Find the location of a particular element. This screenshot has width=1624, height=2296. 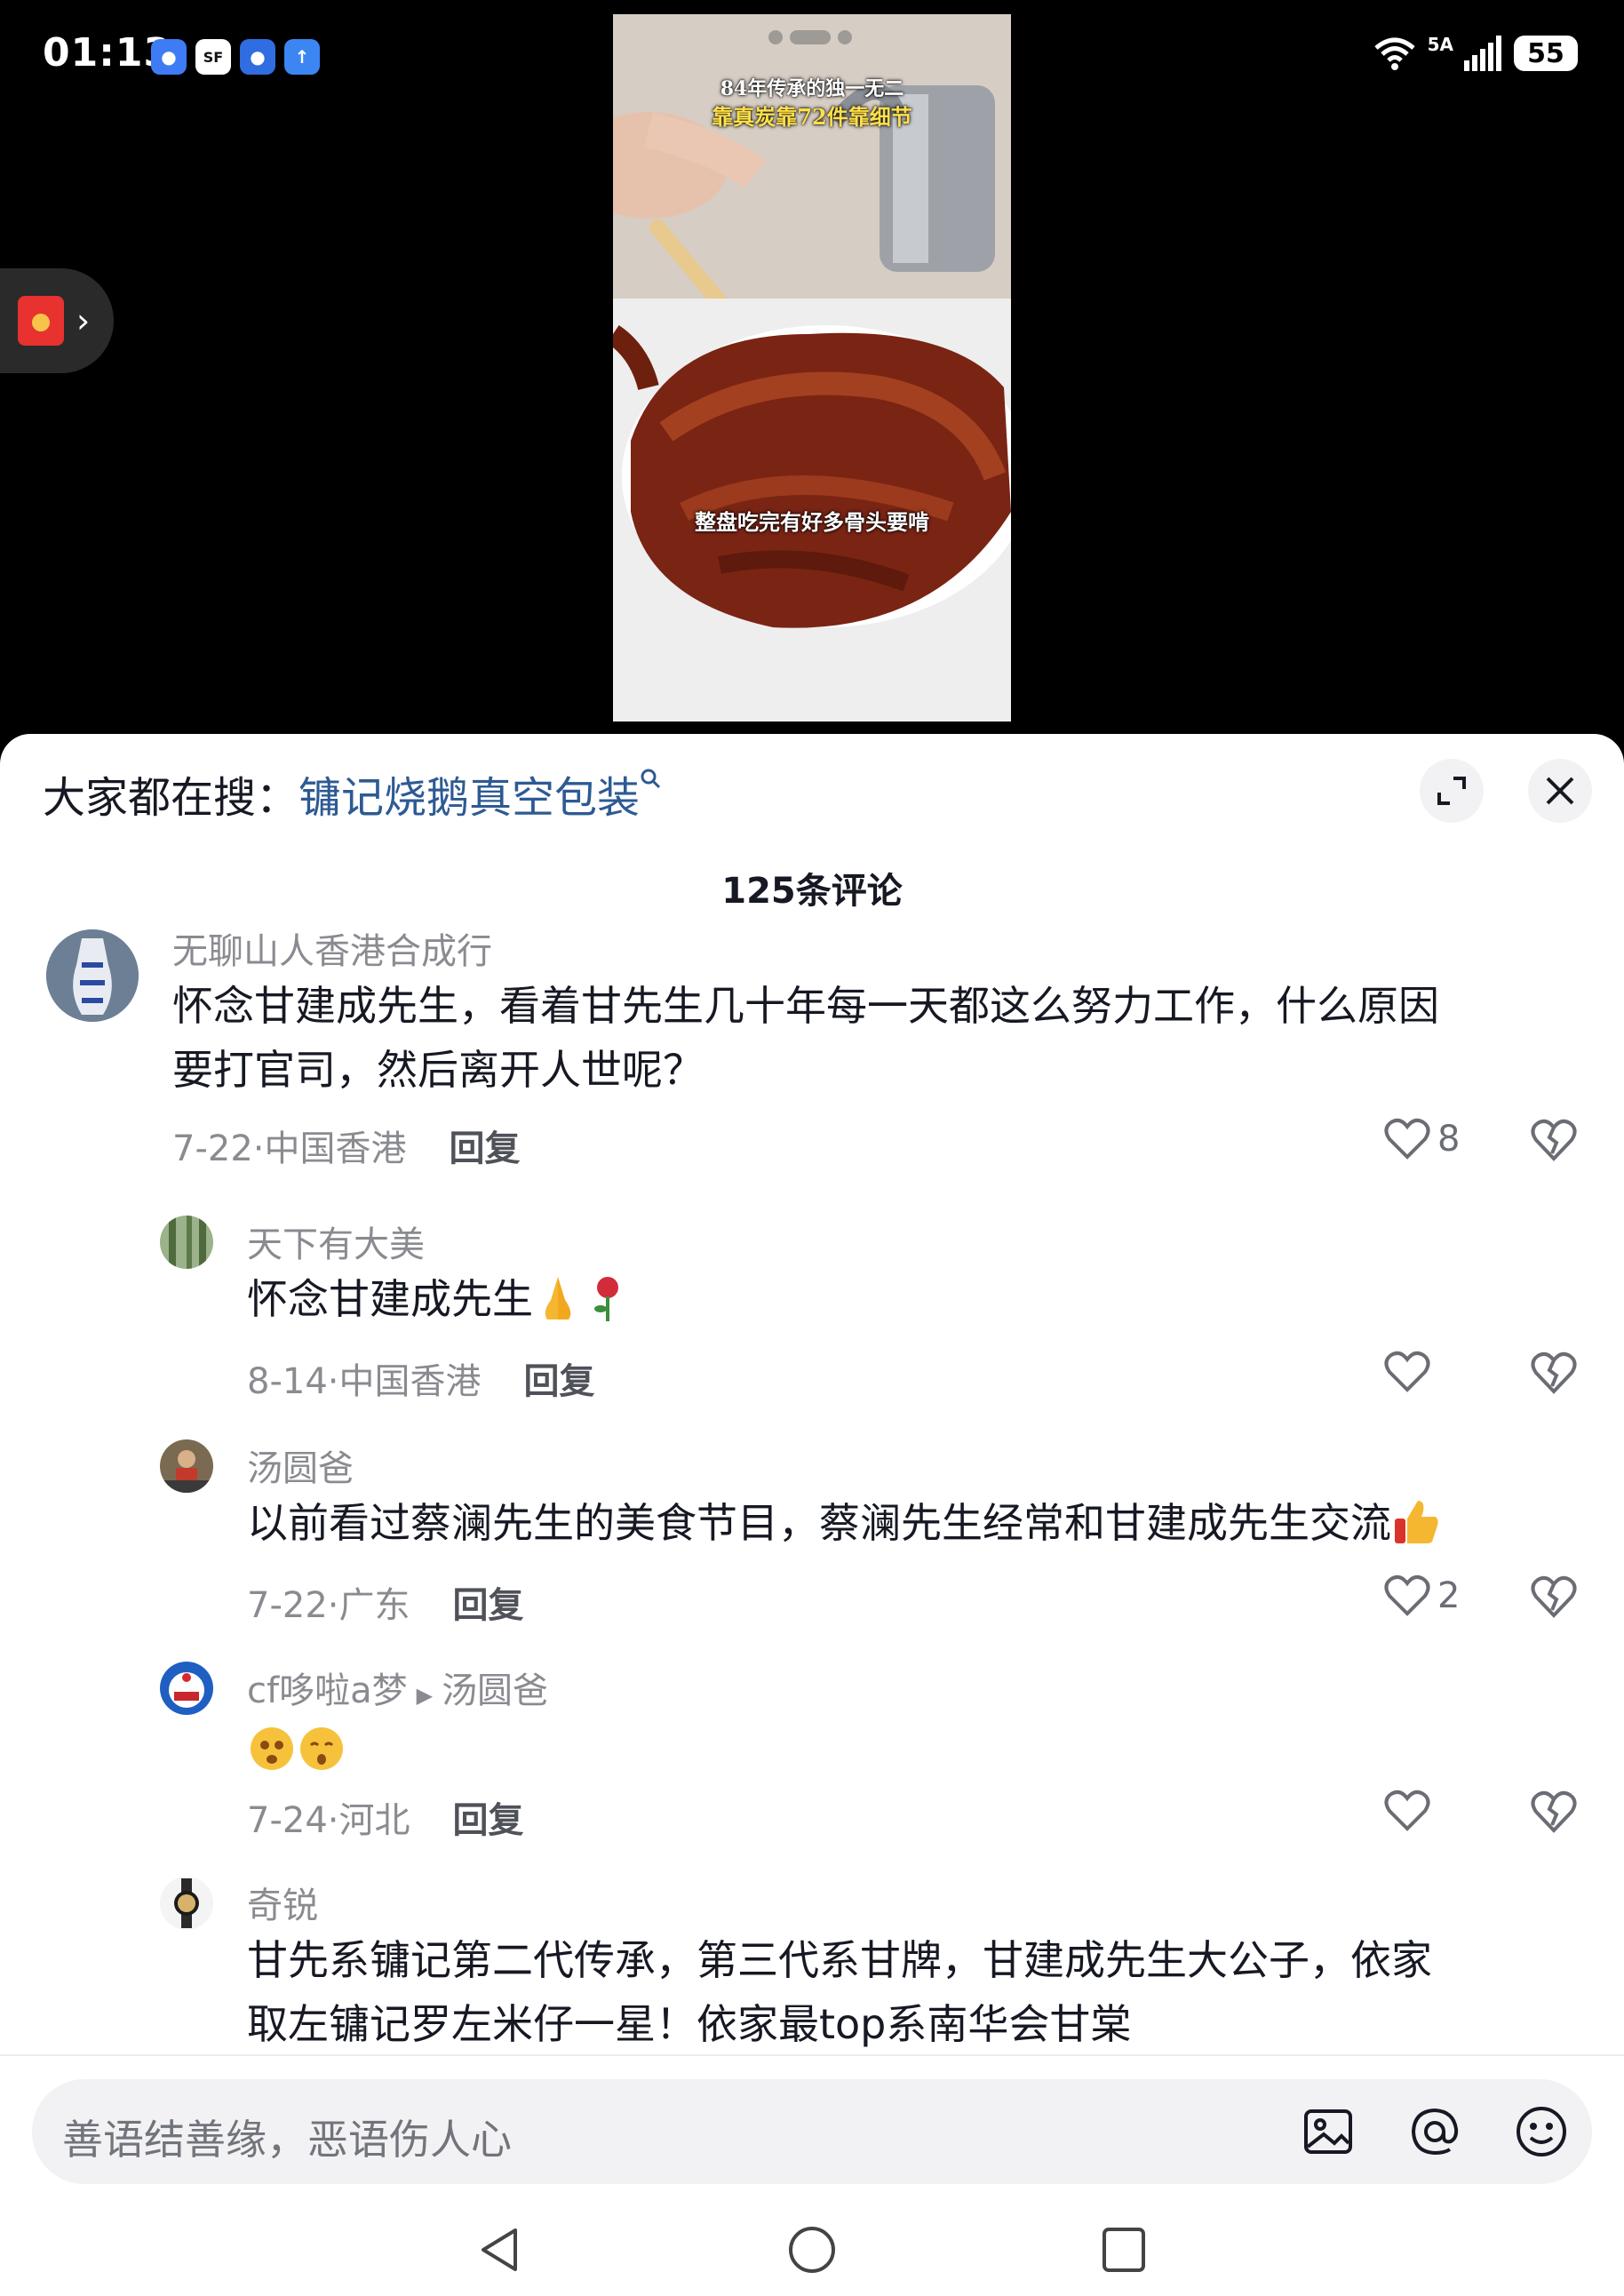

thumbs-up-emoji-icon is located at coordinates (1416, 1522).